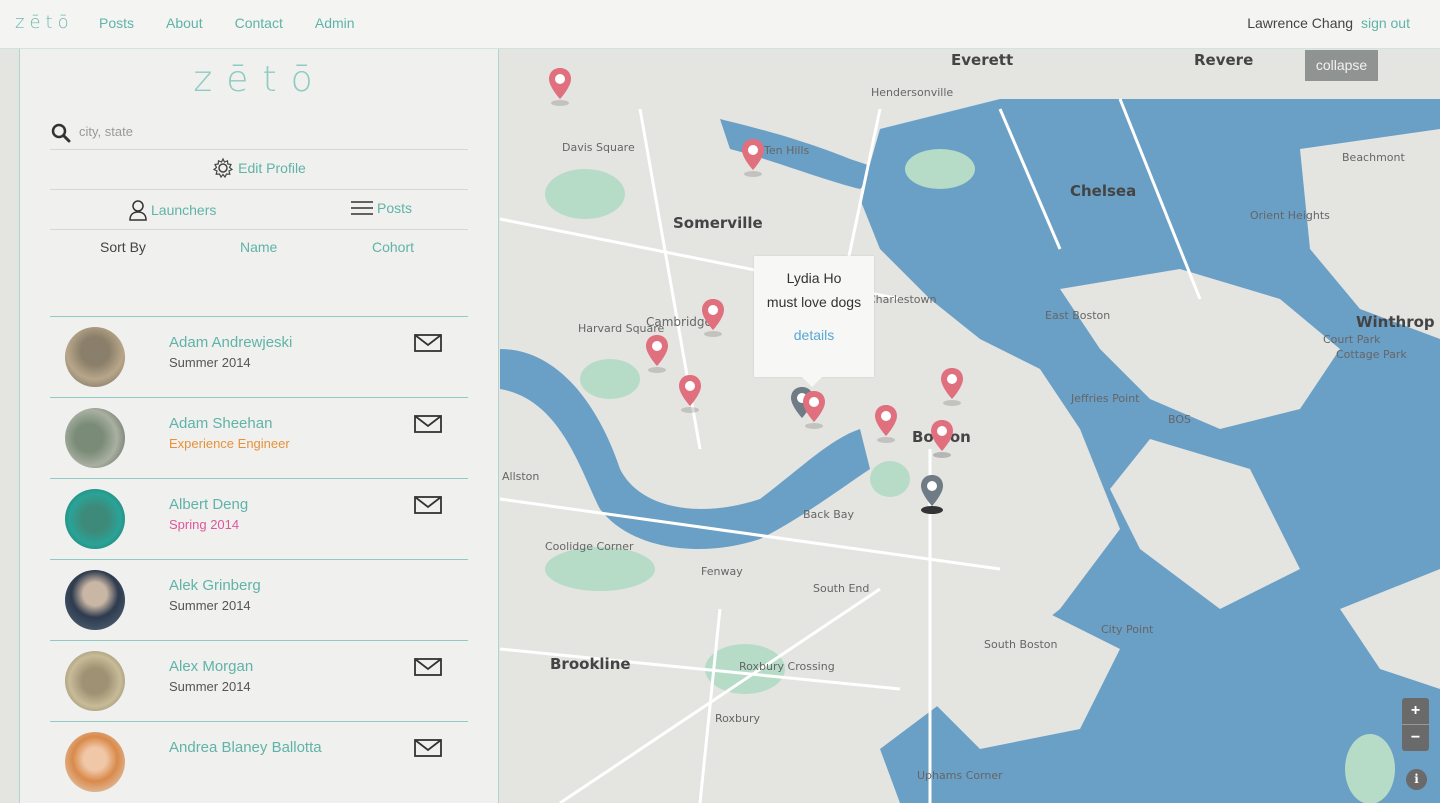  I want to click on search-input, so click(259, 131).